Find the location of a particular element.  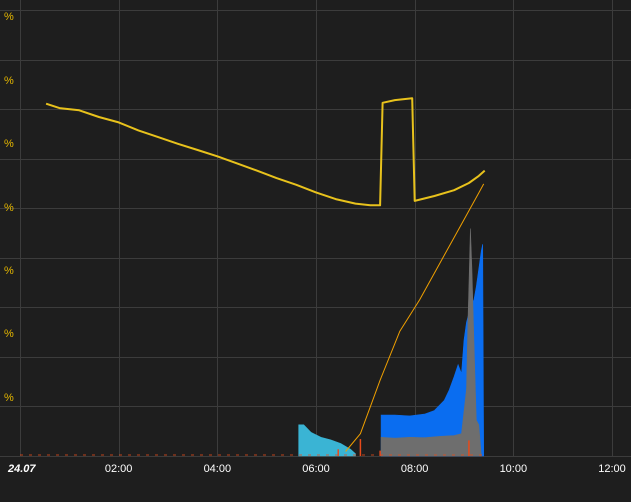

x-tick-label: 08:00 is located at coordinates (415, 469).